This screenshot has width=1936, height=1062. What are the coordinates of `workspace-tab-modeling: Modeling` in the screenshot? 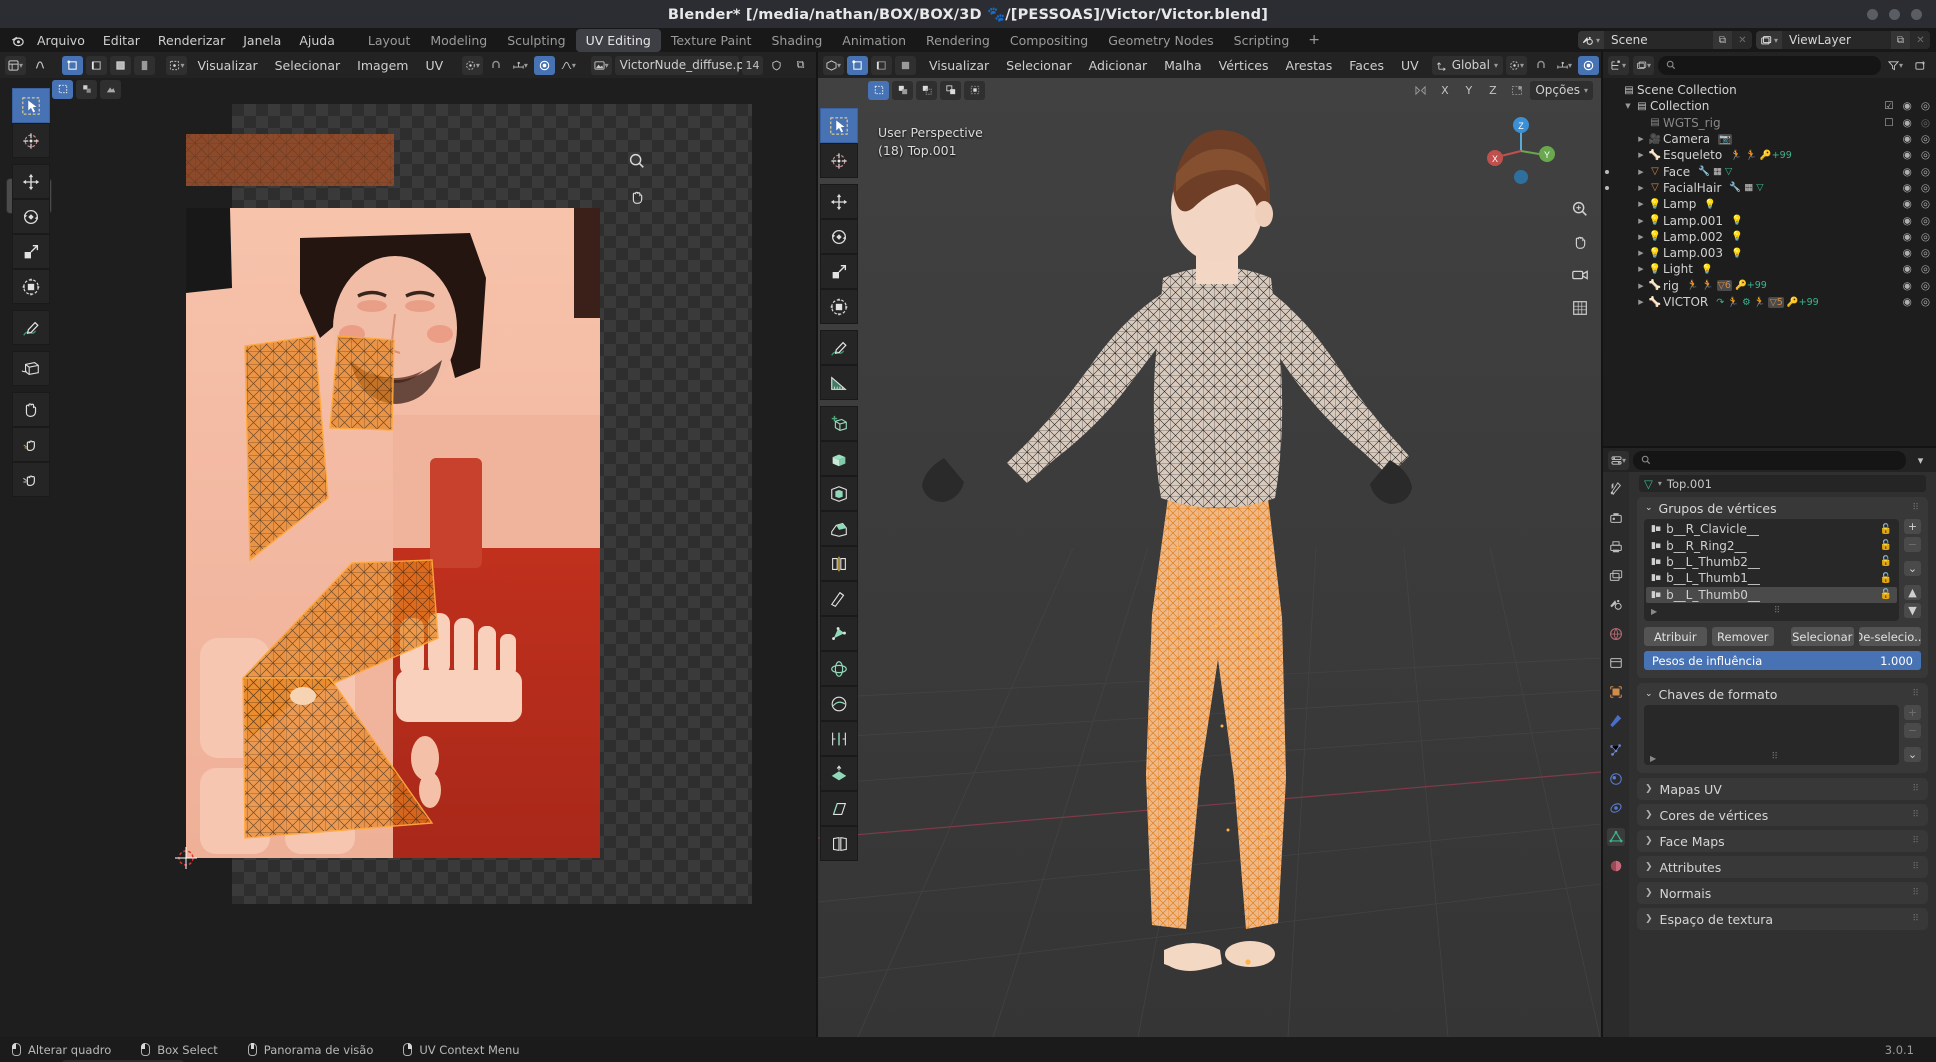 It's located at (458, 40).